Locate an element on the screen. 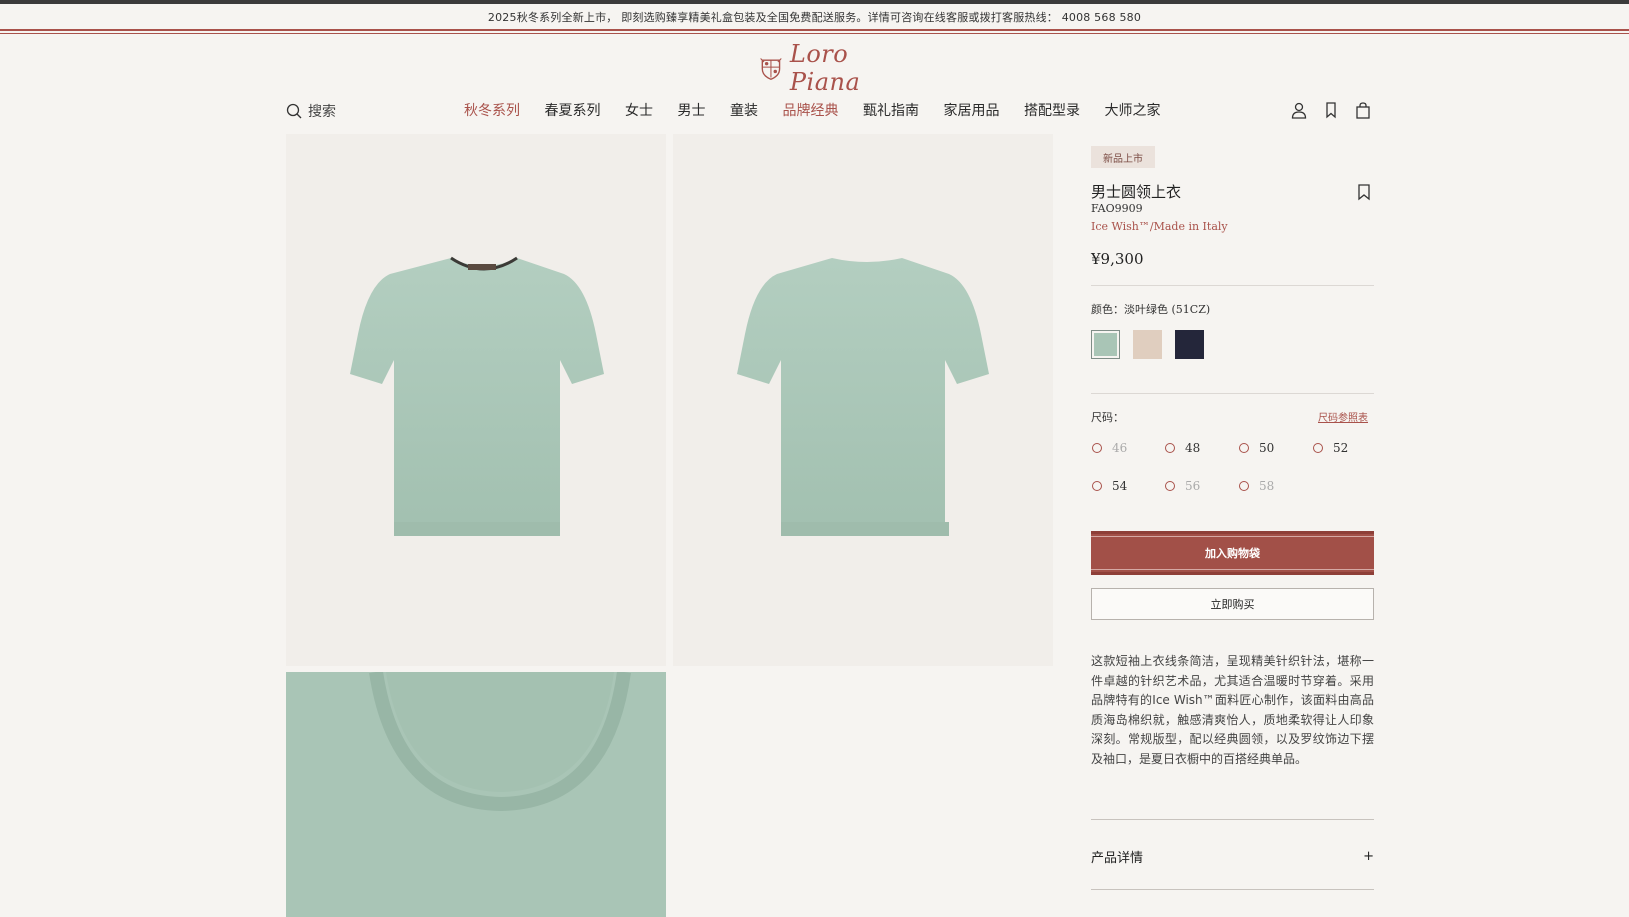  collar-detail-image is located at coordinates (476, 794).